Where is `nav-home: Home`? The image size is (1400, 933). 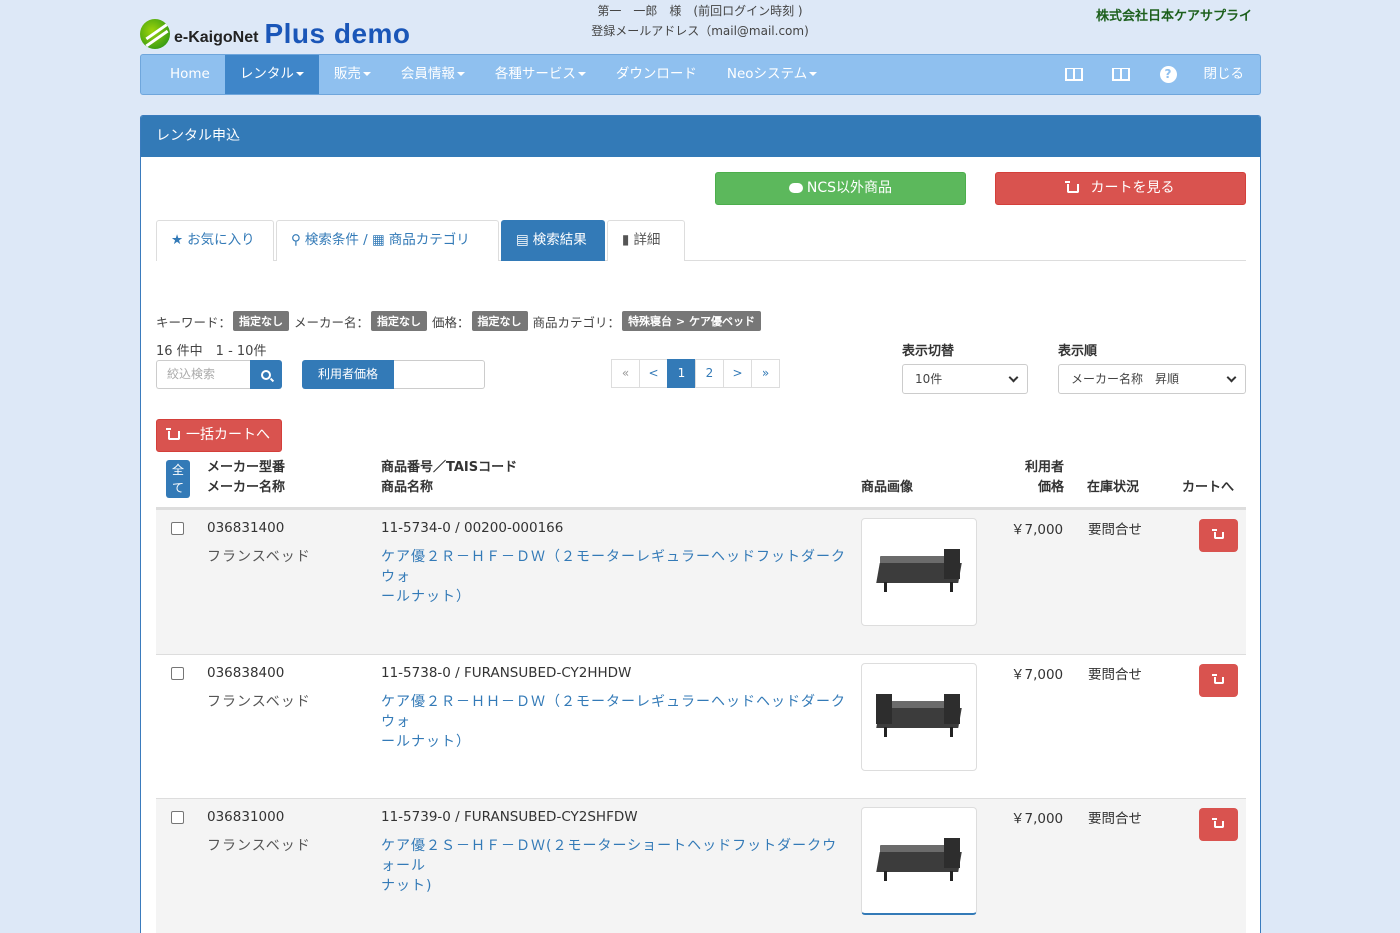
nav-home: Home is located at coordinates (183, 74).